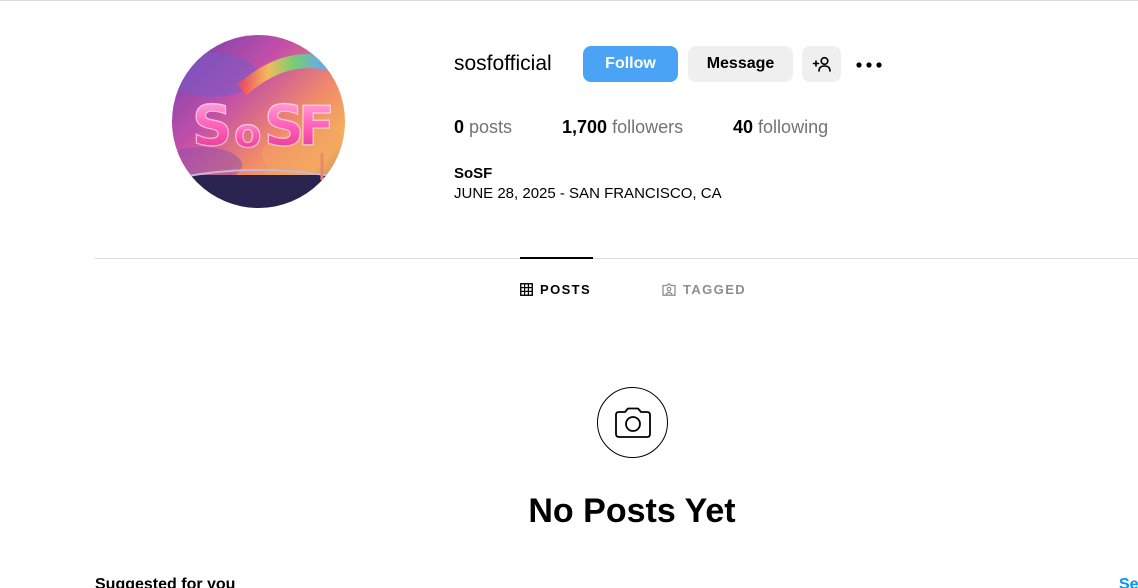  Describe the element at coordinates (165, 582) in the screenshot. I see `suggested-heading: Suggested for you` at that location.